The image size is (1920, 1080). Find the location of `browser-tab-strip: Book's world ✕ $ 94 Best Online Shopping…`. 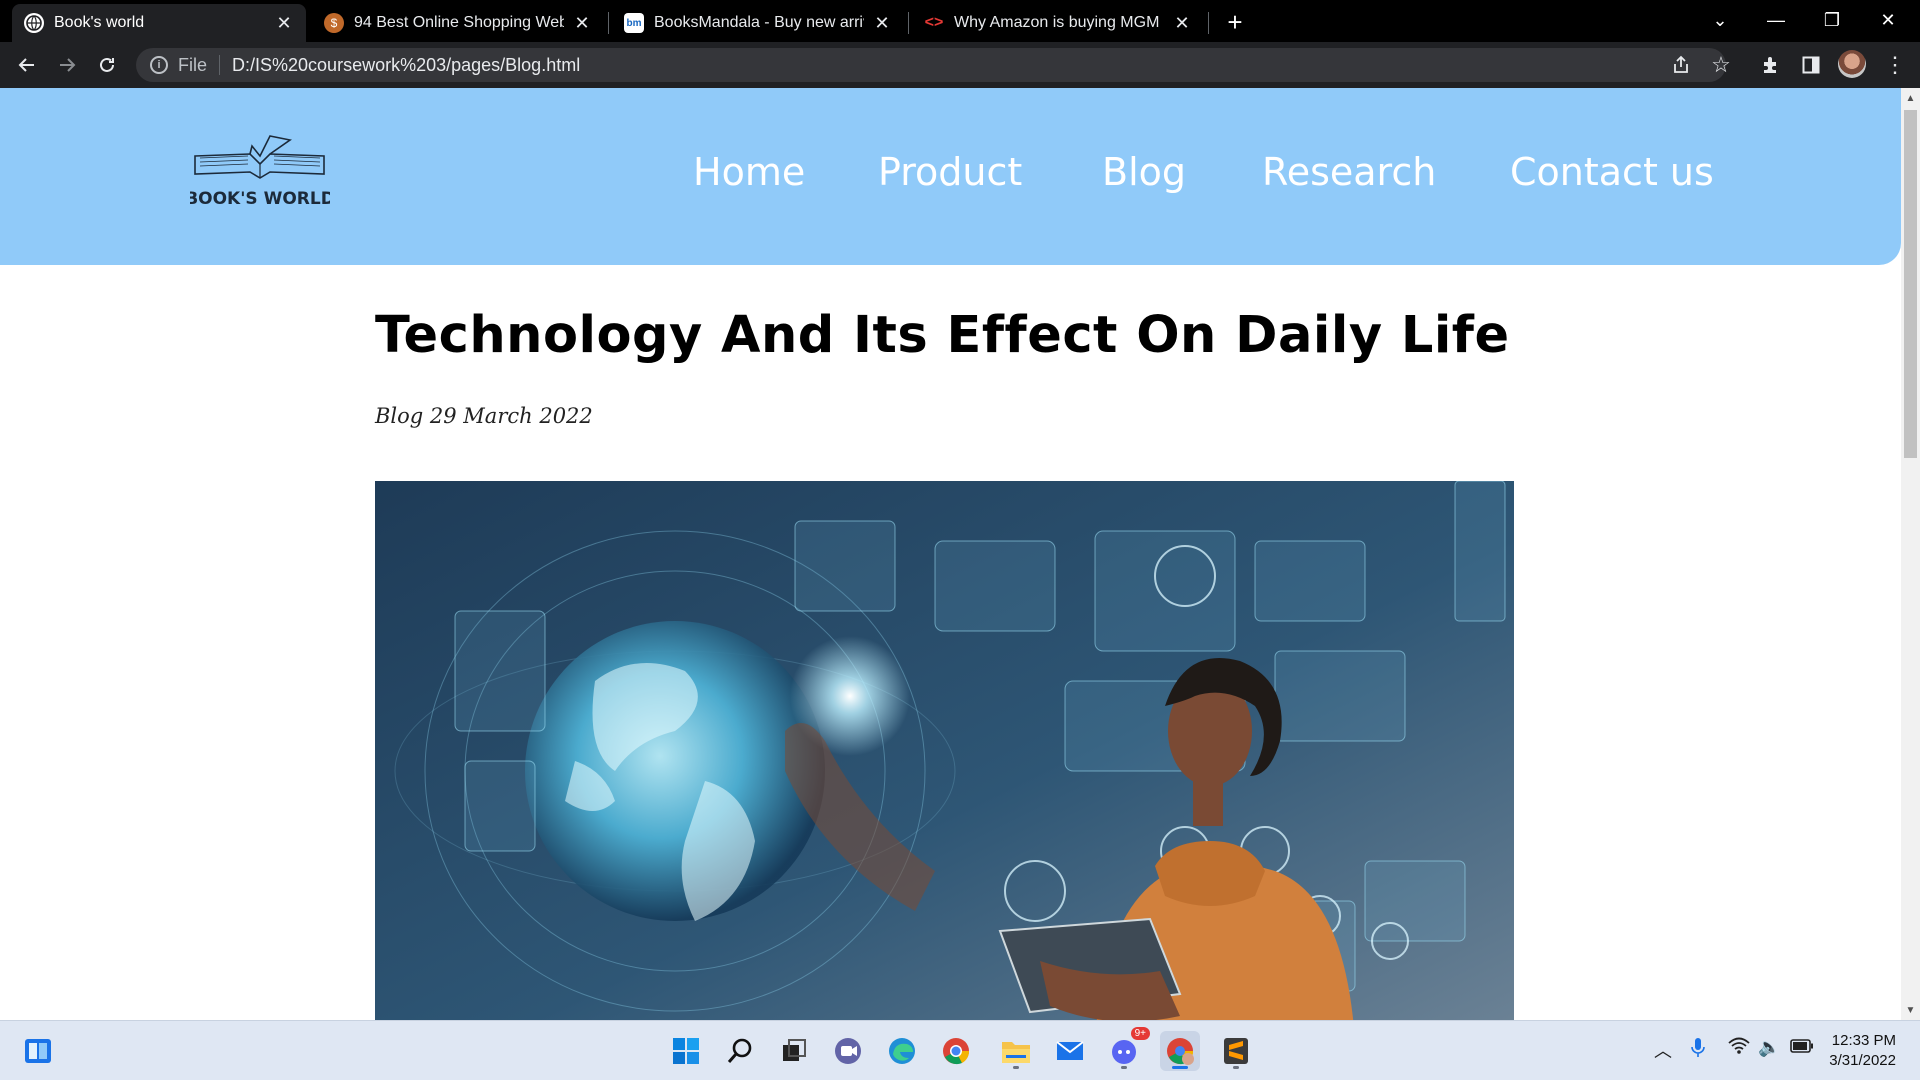

browser-tab-strip: Book's world ✕ $ 94 Best Online Shopping… is located at coordinates (960, 21).